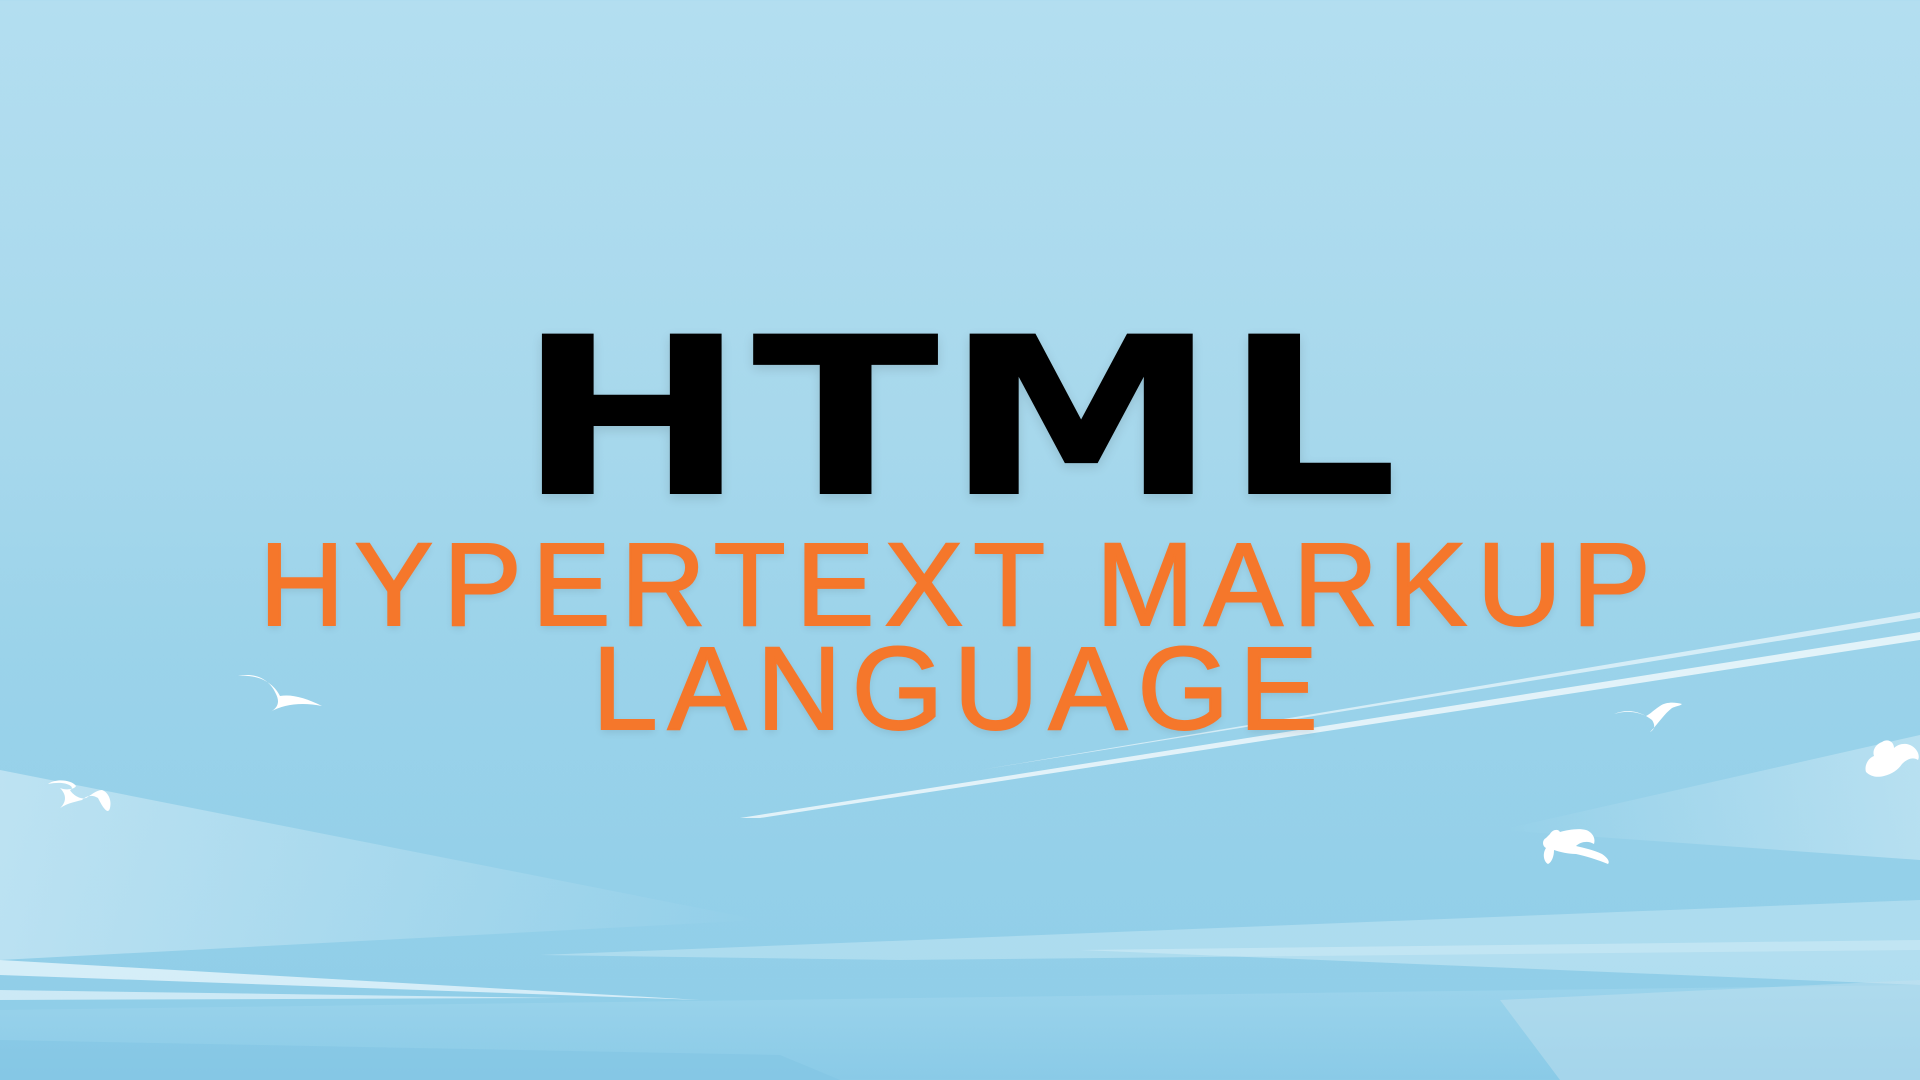 The height and width of the screenshot is (1080, 1920). What do you see at coordinates (960, 418) in the screenshot?
I see `main-title: HTML` at bounding box center [960, 418].